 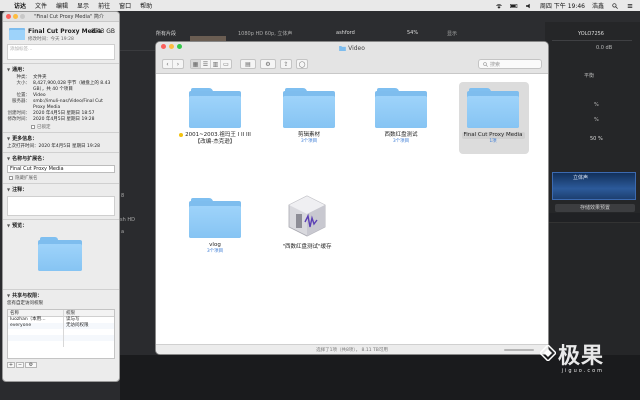 I want to click on locked-checkbox: 已锁定, so click(x=61, y=127).